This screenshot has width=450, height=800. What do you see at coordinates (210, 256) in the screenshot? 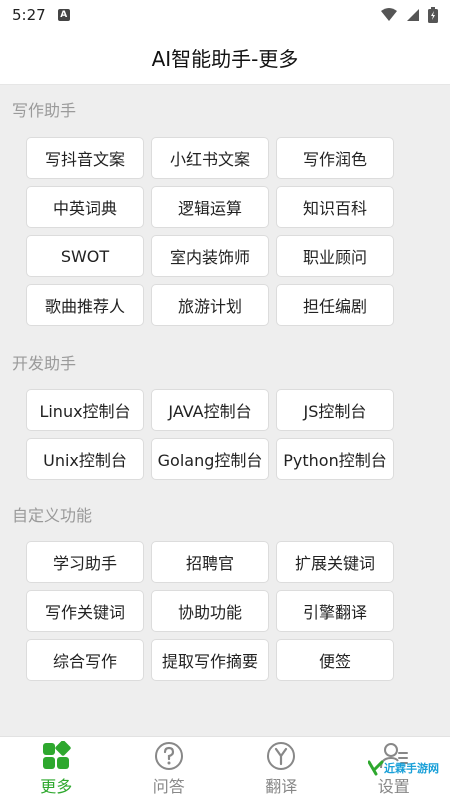
I see `feature-button: 室内装饰师` at bounding box center [210, 256].